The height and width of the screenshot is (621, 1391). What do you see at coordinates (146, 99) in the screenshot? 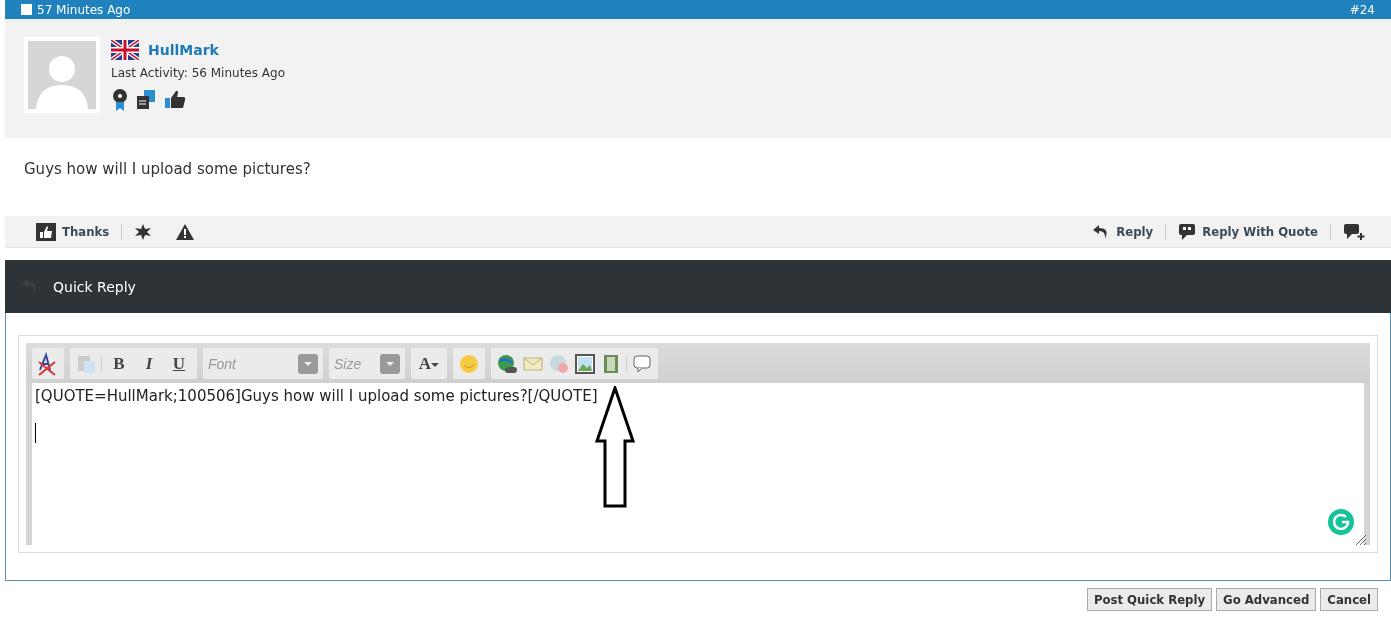
I see `documents-icon` at bounding box center [146, 99].